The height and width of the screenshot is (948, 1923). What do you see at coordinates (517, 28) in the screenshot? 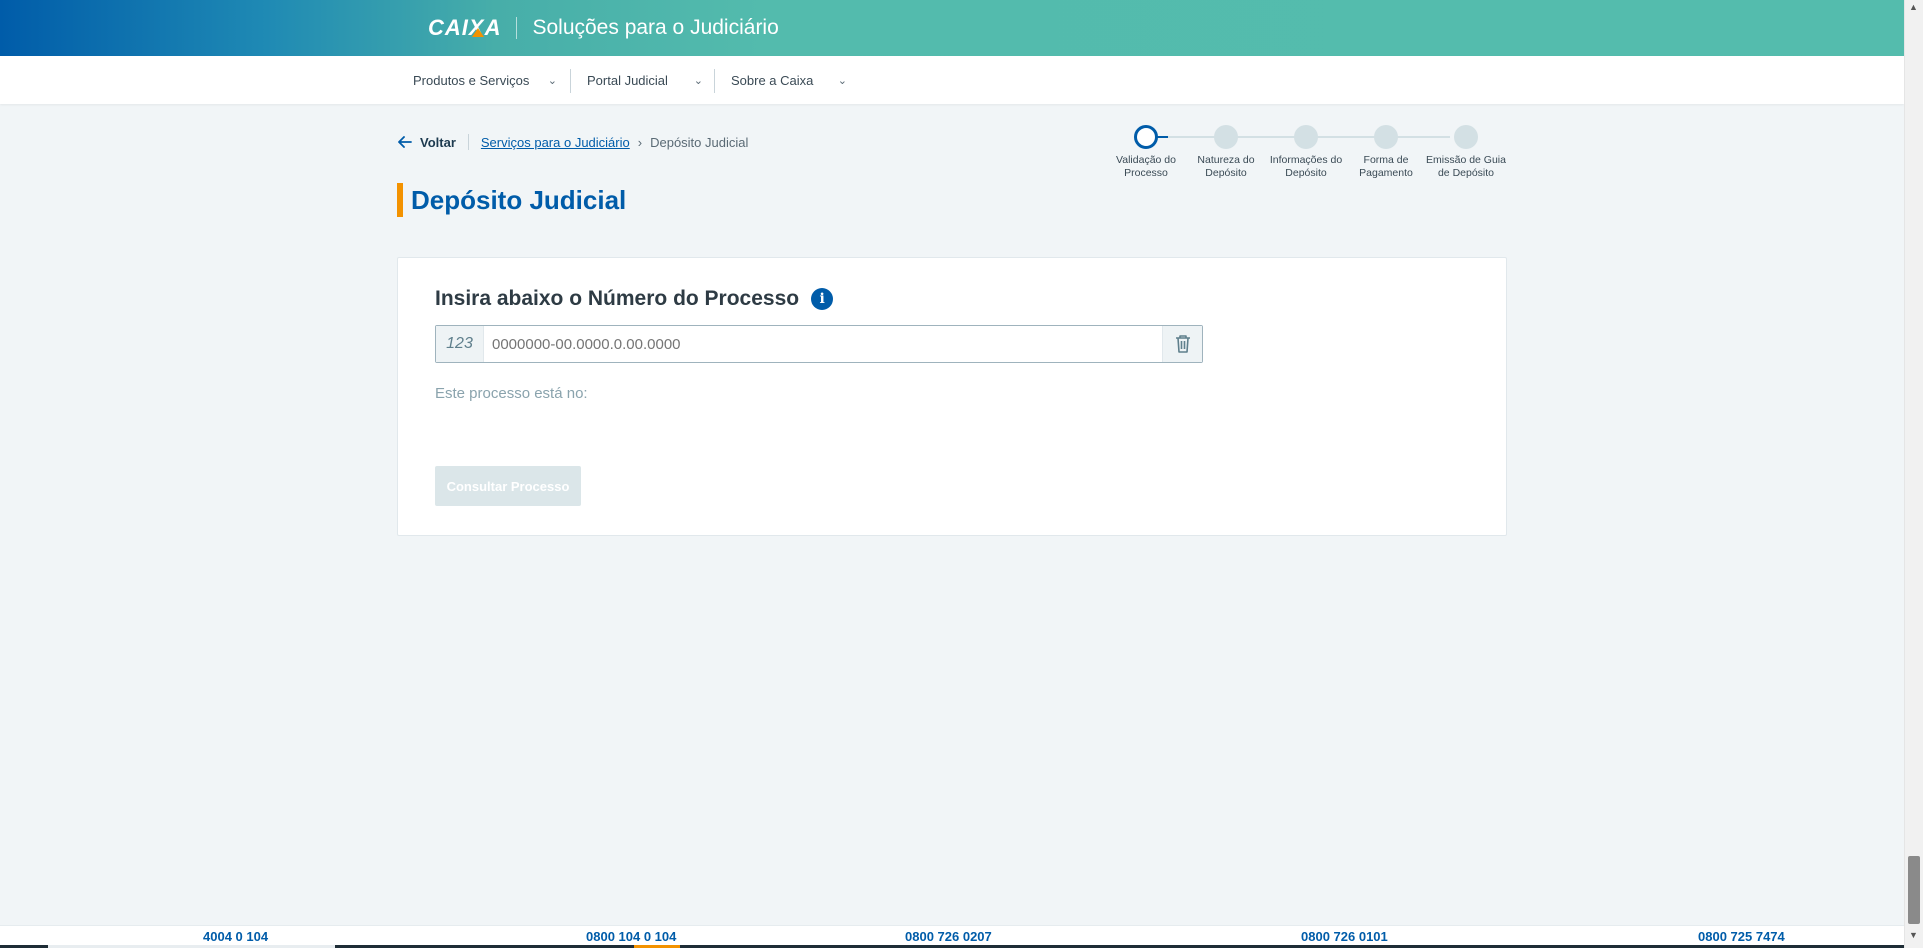
I see `brand-divider` at bounding box center [517, 28].